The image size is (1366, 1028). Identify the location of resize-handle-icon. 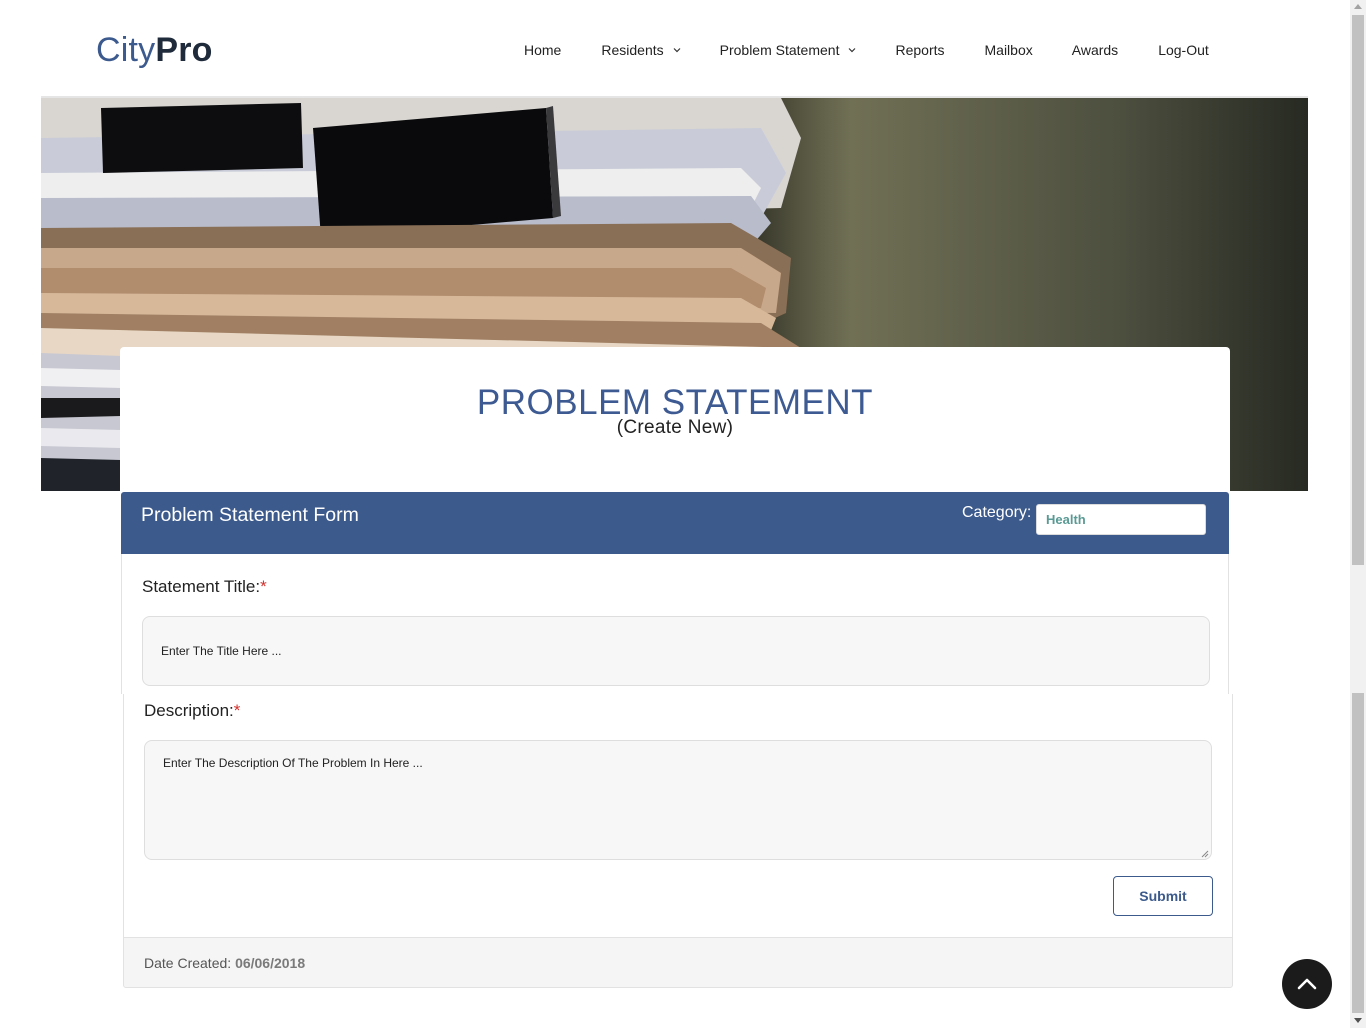
(1204, 852).